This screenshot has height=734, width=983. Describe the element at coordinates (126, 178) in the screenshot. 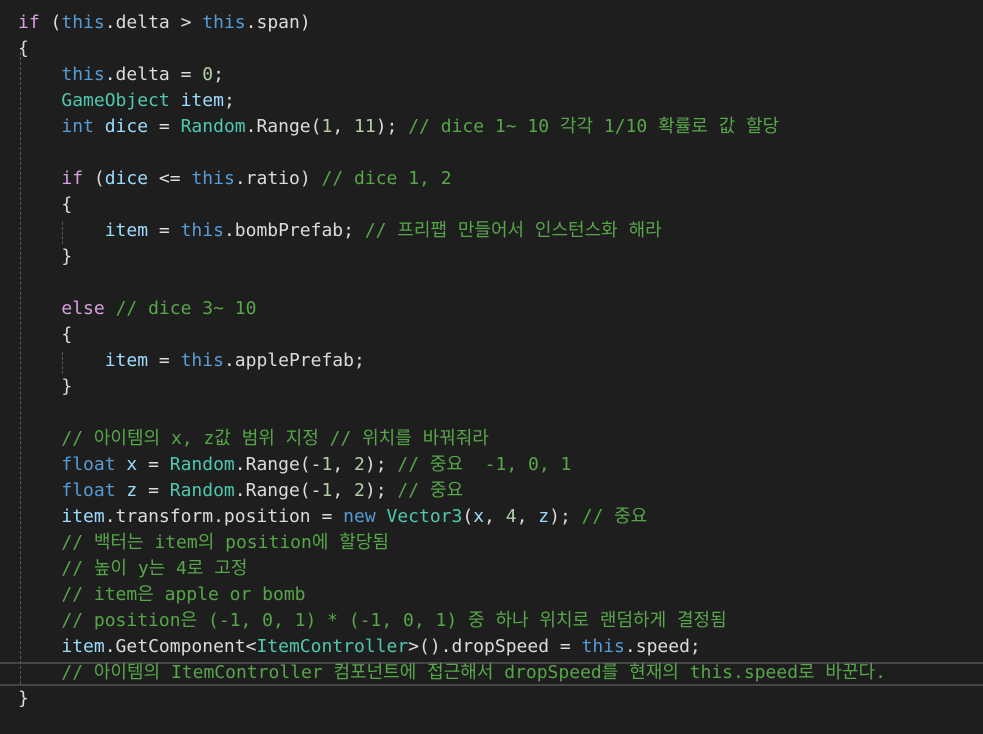

I see `code-token: dice` at that location.